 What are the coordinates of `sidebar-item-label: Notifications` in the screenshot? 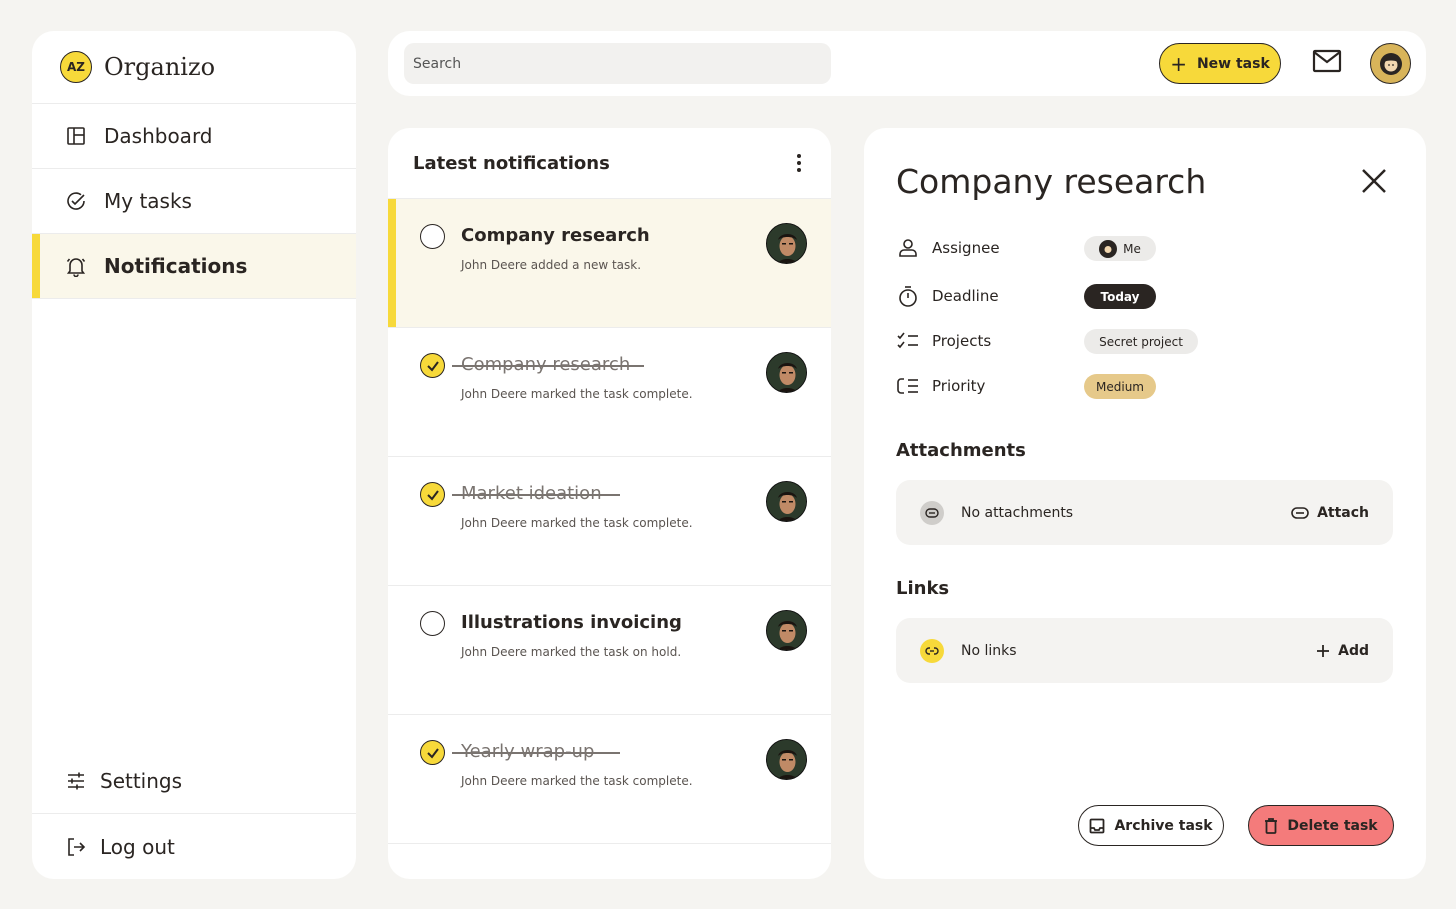 It's located at (176, 266).